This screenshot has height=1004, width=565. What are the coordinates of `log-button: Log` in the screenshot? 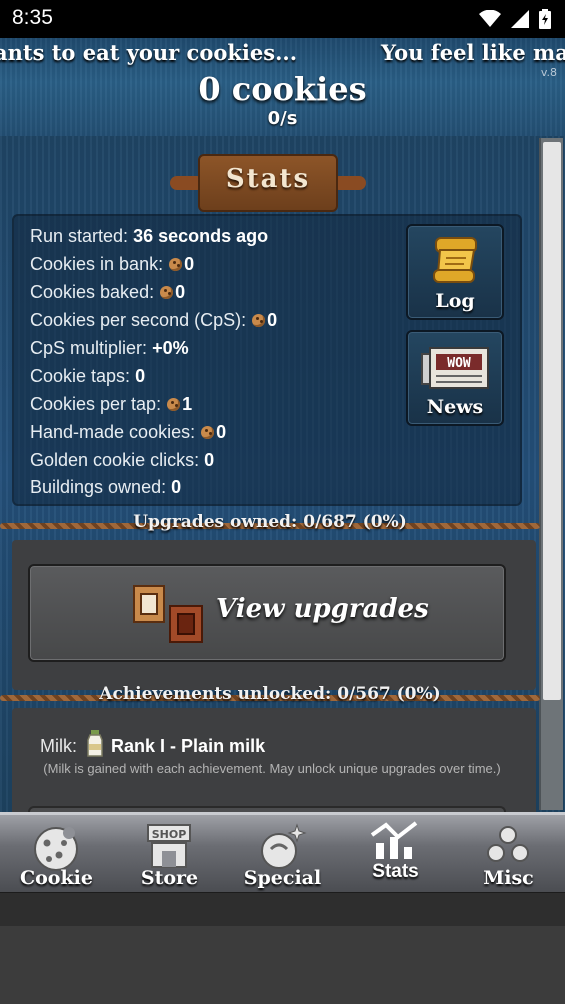 It's located at (455, 272).